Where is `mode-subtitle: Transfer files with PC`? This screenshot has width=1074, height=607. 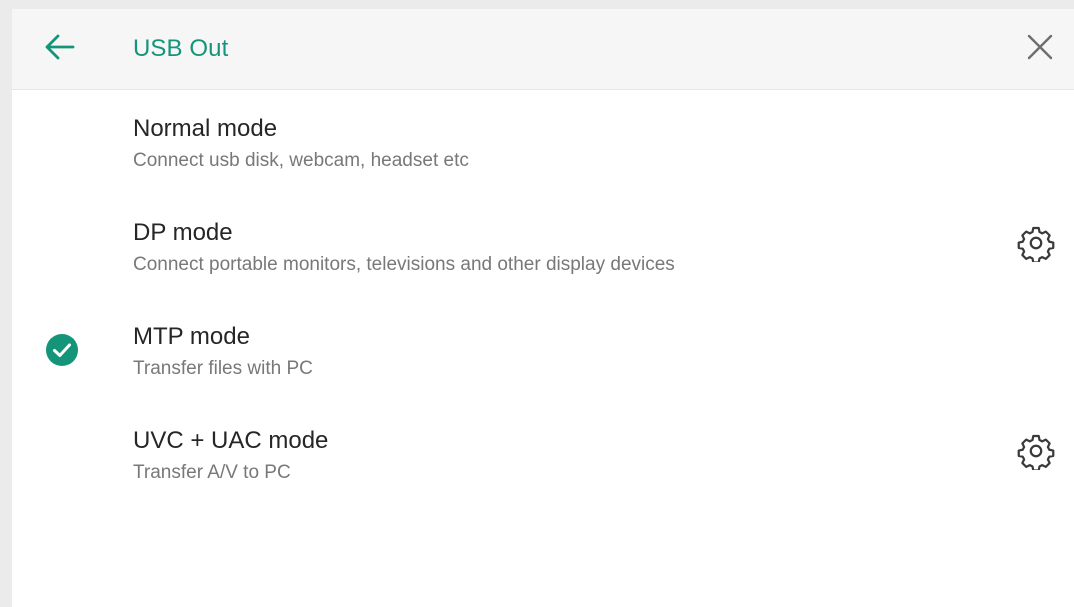
mode-subtitle: Transfer files with PC is located at coordinates (223, 368).